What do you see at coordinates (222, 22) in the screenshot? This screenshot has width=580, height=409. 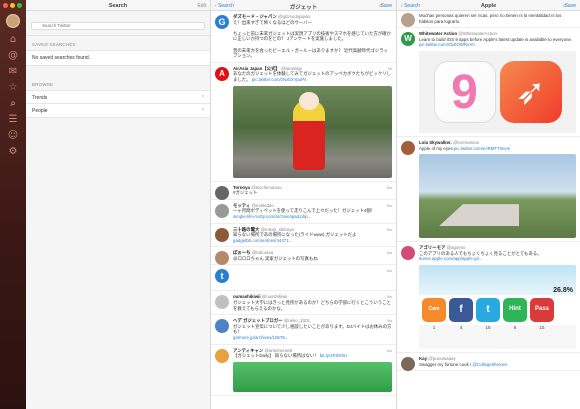 I see `avatar: G` at bounding box center [222, 22].